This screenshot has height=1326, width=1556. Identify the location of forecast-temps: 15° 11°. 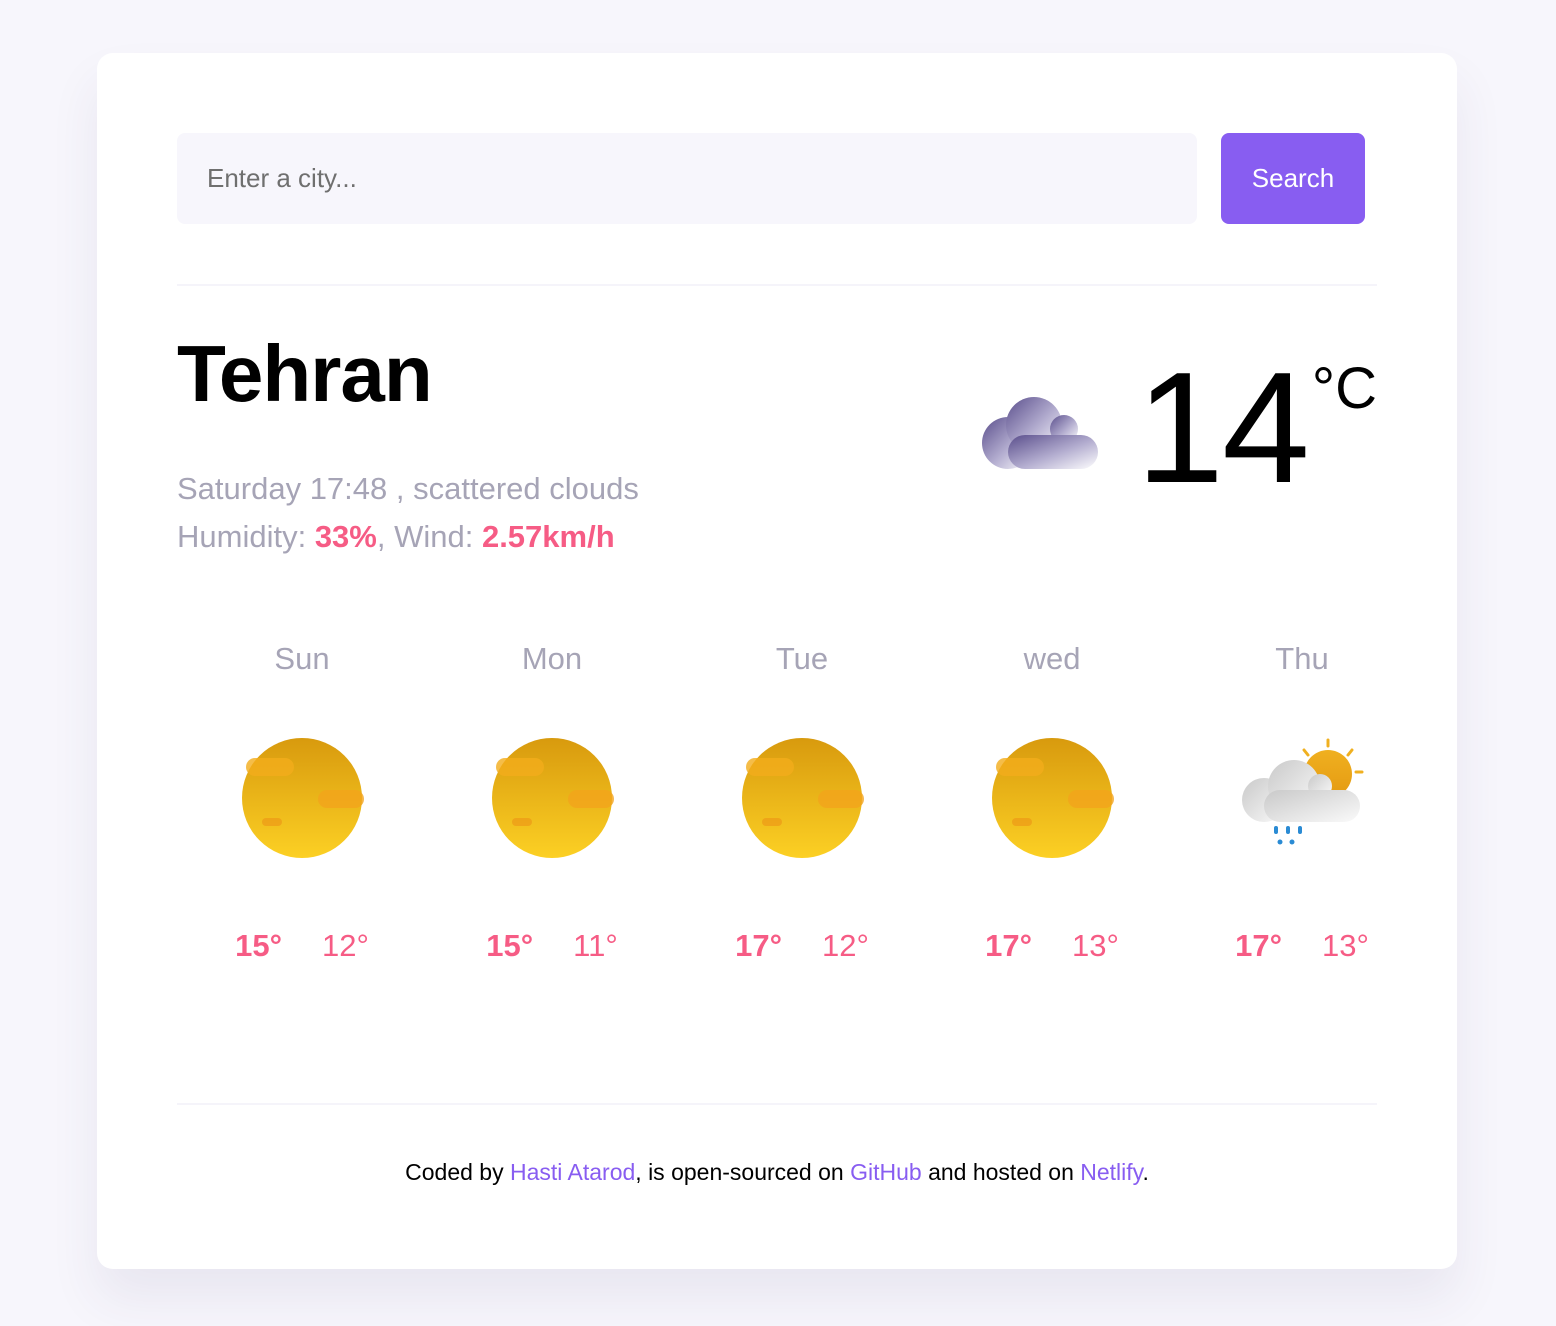
(551, 946).